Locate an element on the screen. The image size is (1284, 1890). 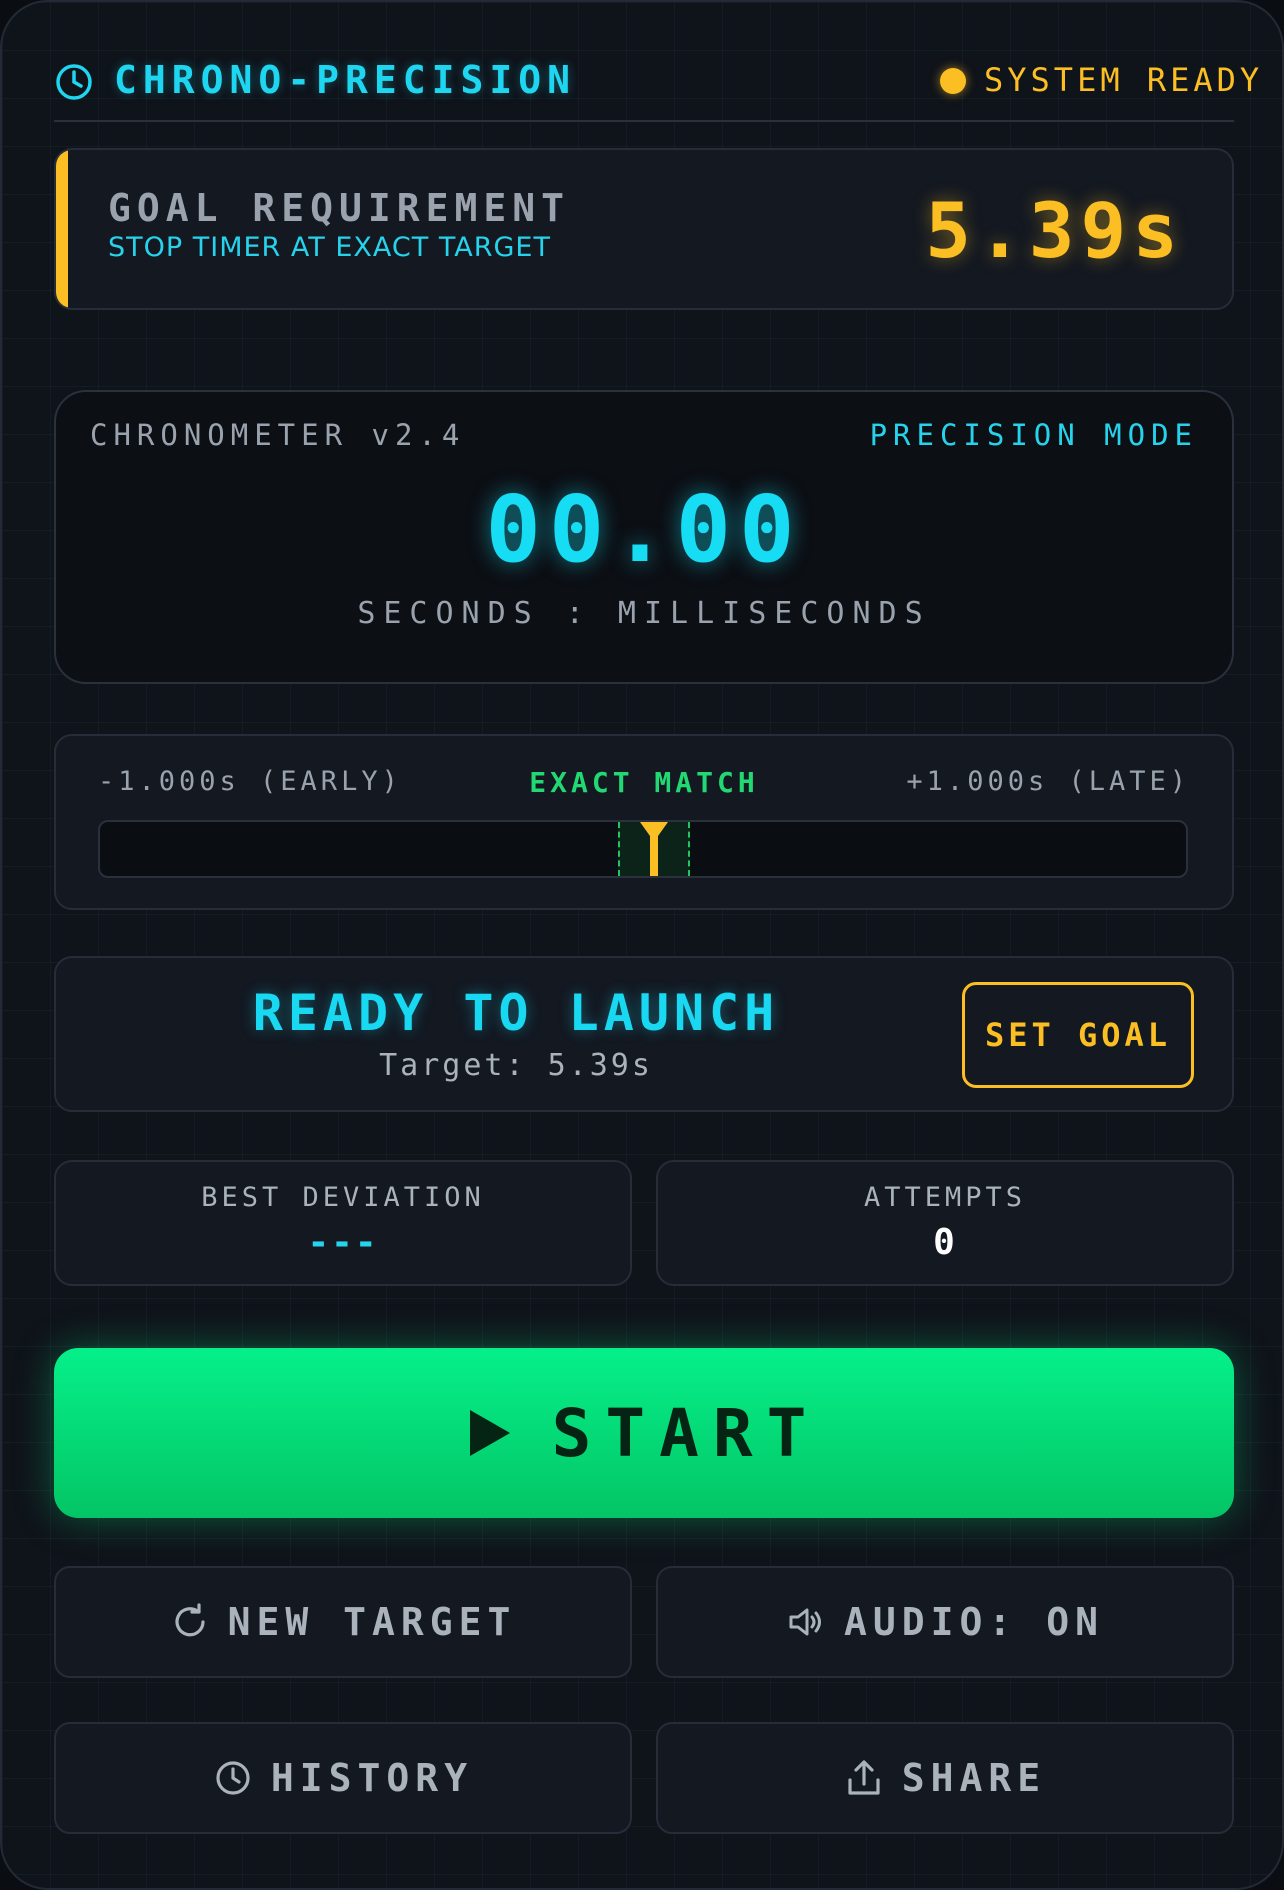
start-button: START is located at coordinates (644, 1433).